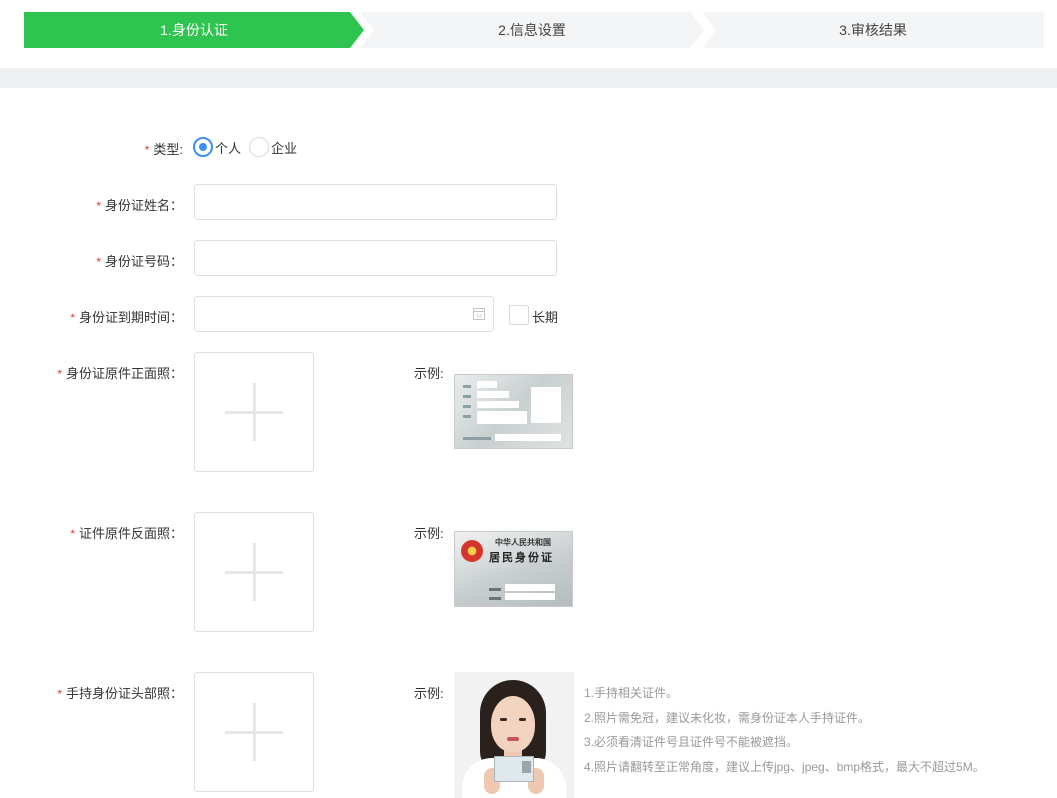 The height and width of the screenshot is (798, 1057). I want to click on step-identity-verification: 1.身份认证, so click(194, 30).